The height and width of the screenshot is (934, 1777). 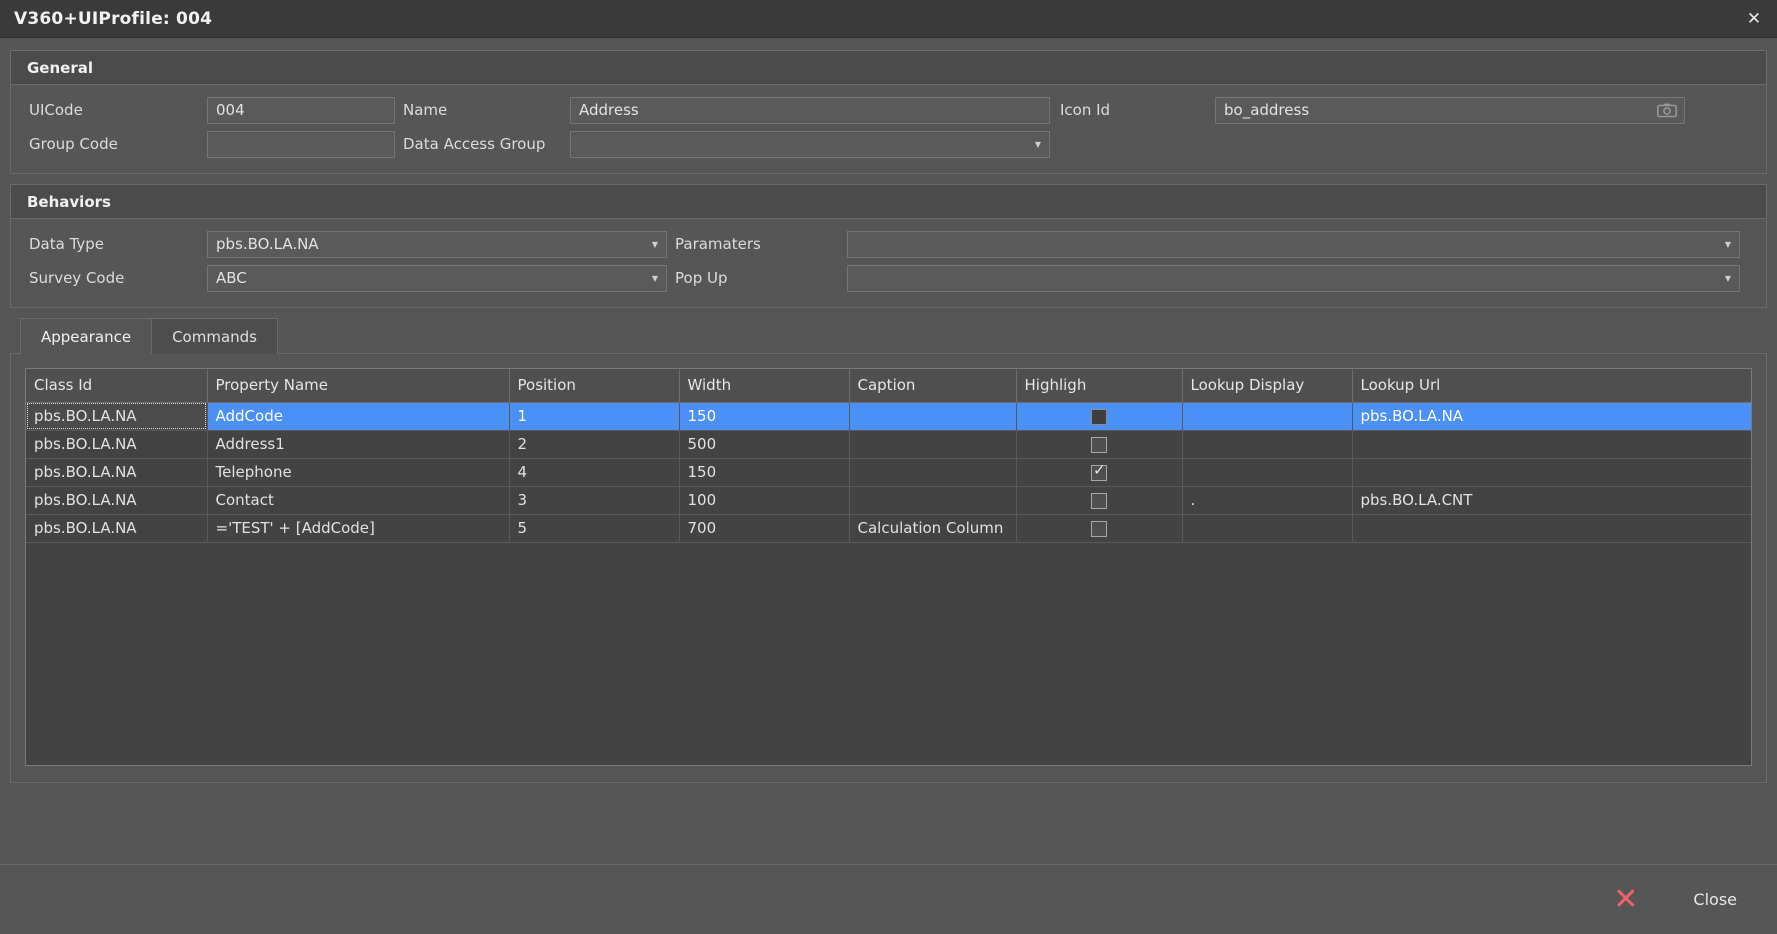 I want to click on cell-position: 3, so click(x=594, y=500).